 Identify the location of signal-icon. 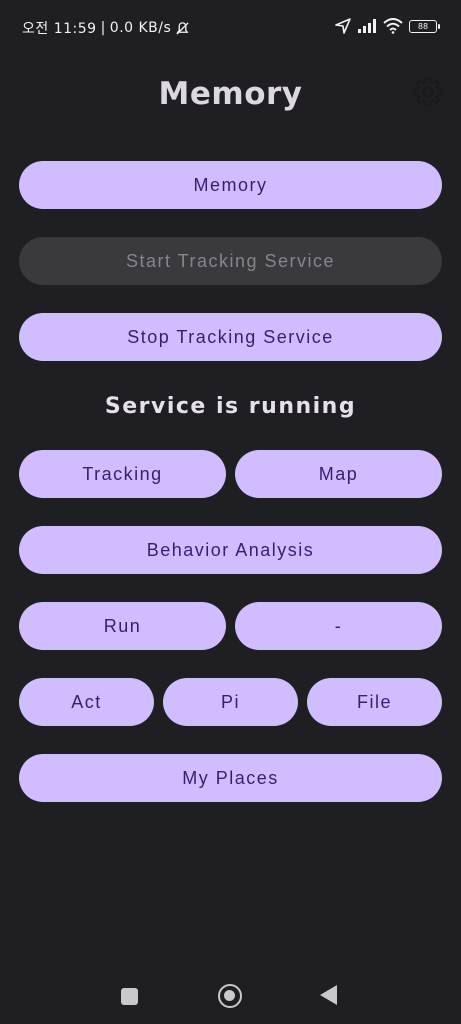
(367, 26).